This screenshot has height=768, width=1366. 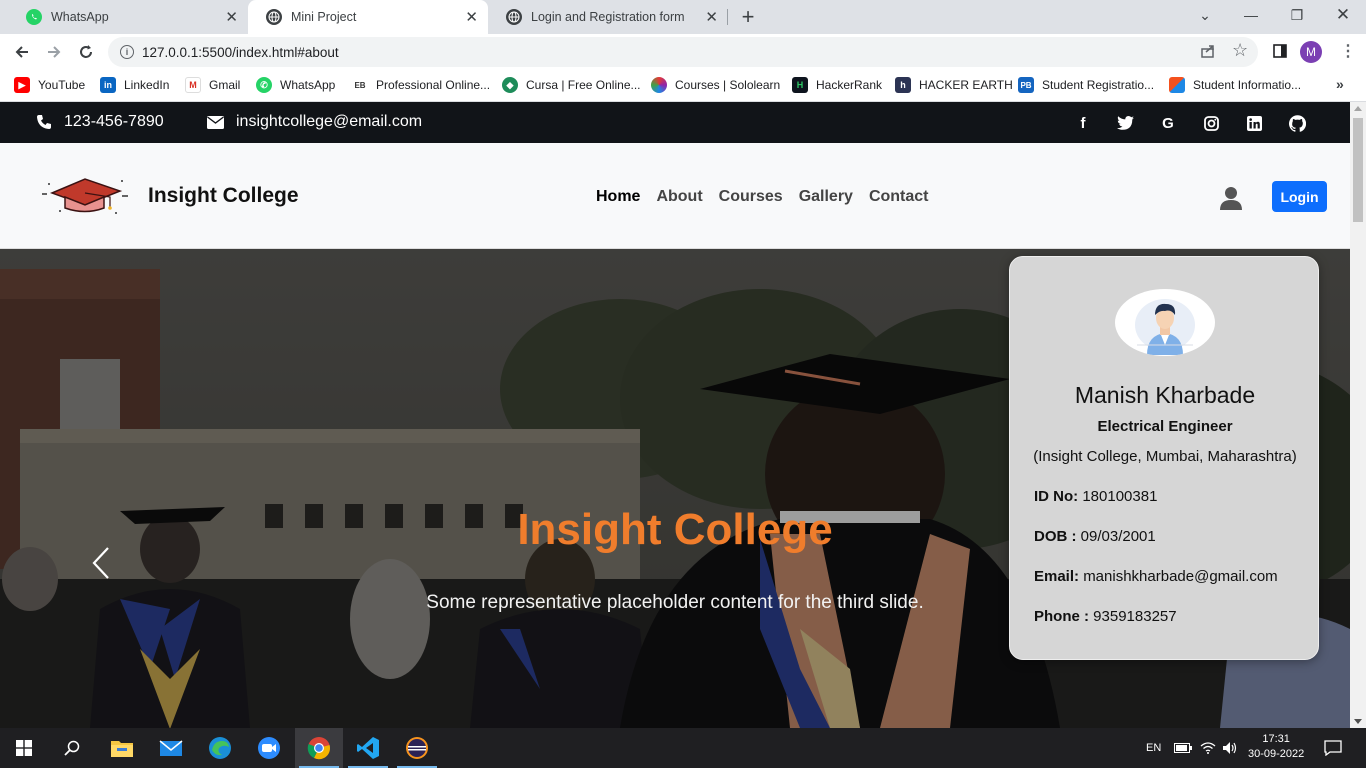 I want to click on bookmark-hackerrank: H HackerRank, so click(x=837, y=85).